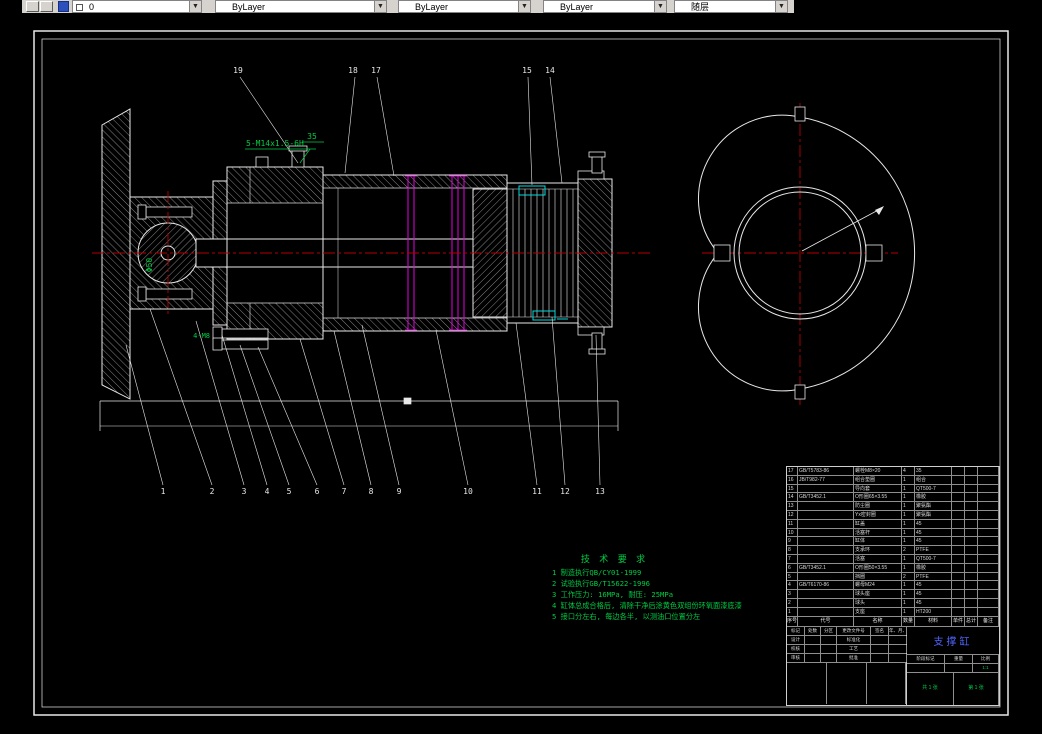 This screenshot has height=734, width=1042. I want to click on table-row: 13 防尘圈 1 聚氨酯, so click(893, 506).